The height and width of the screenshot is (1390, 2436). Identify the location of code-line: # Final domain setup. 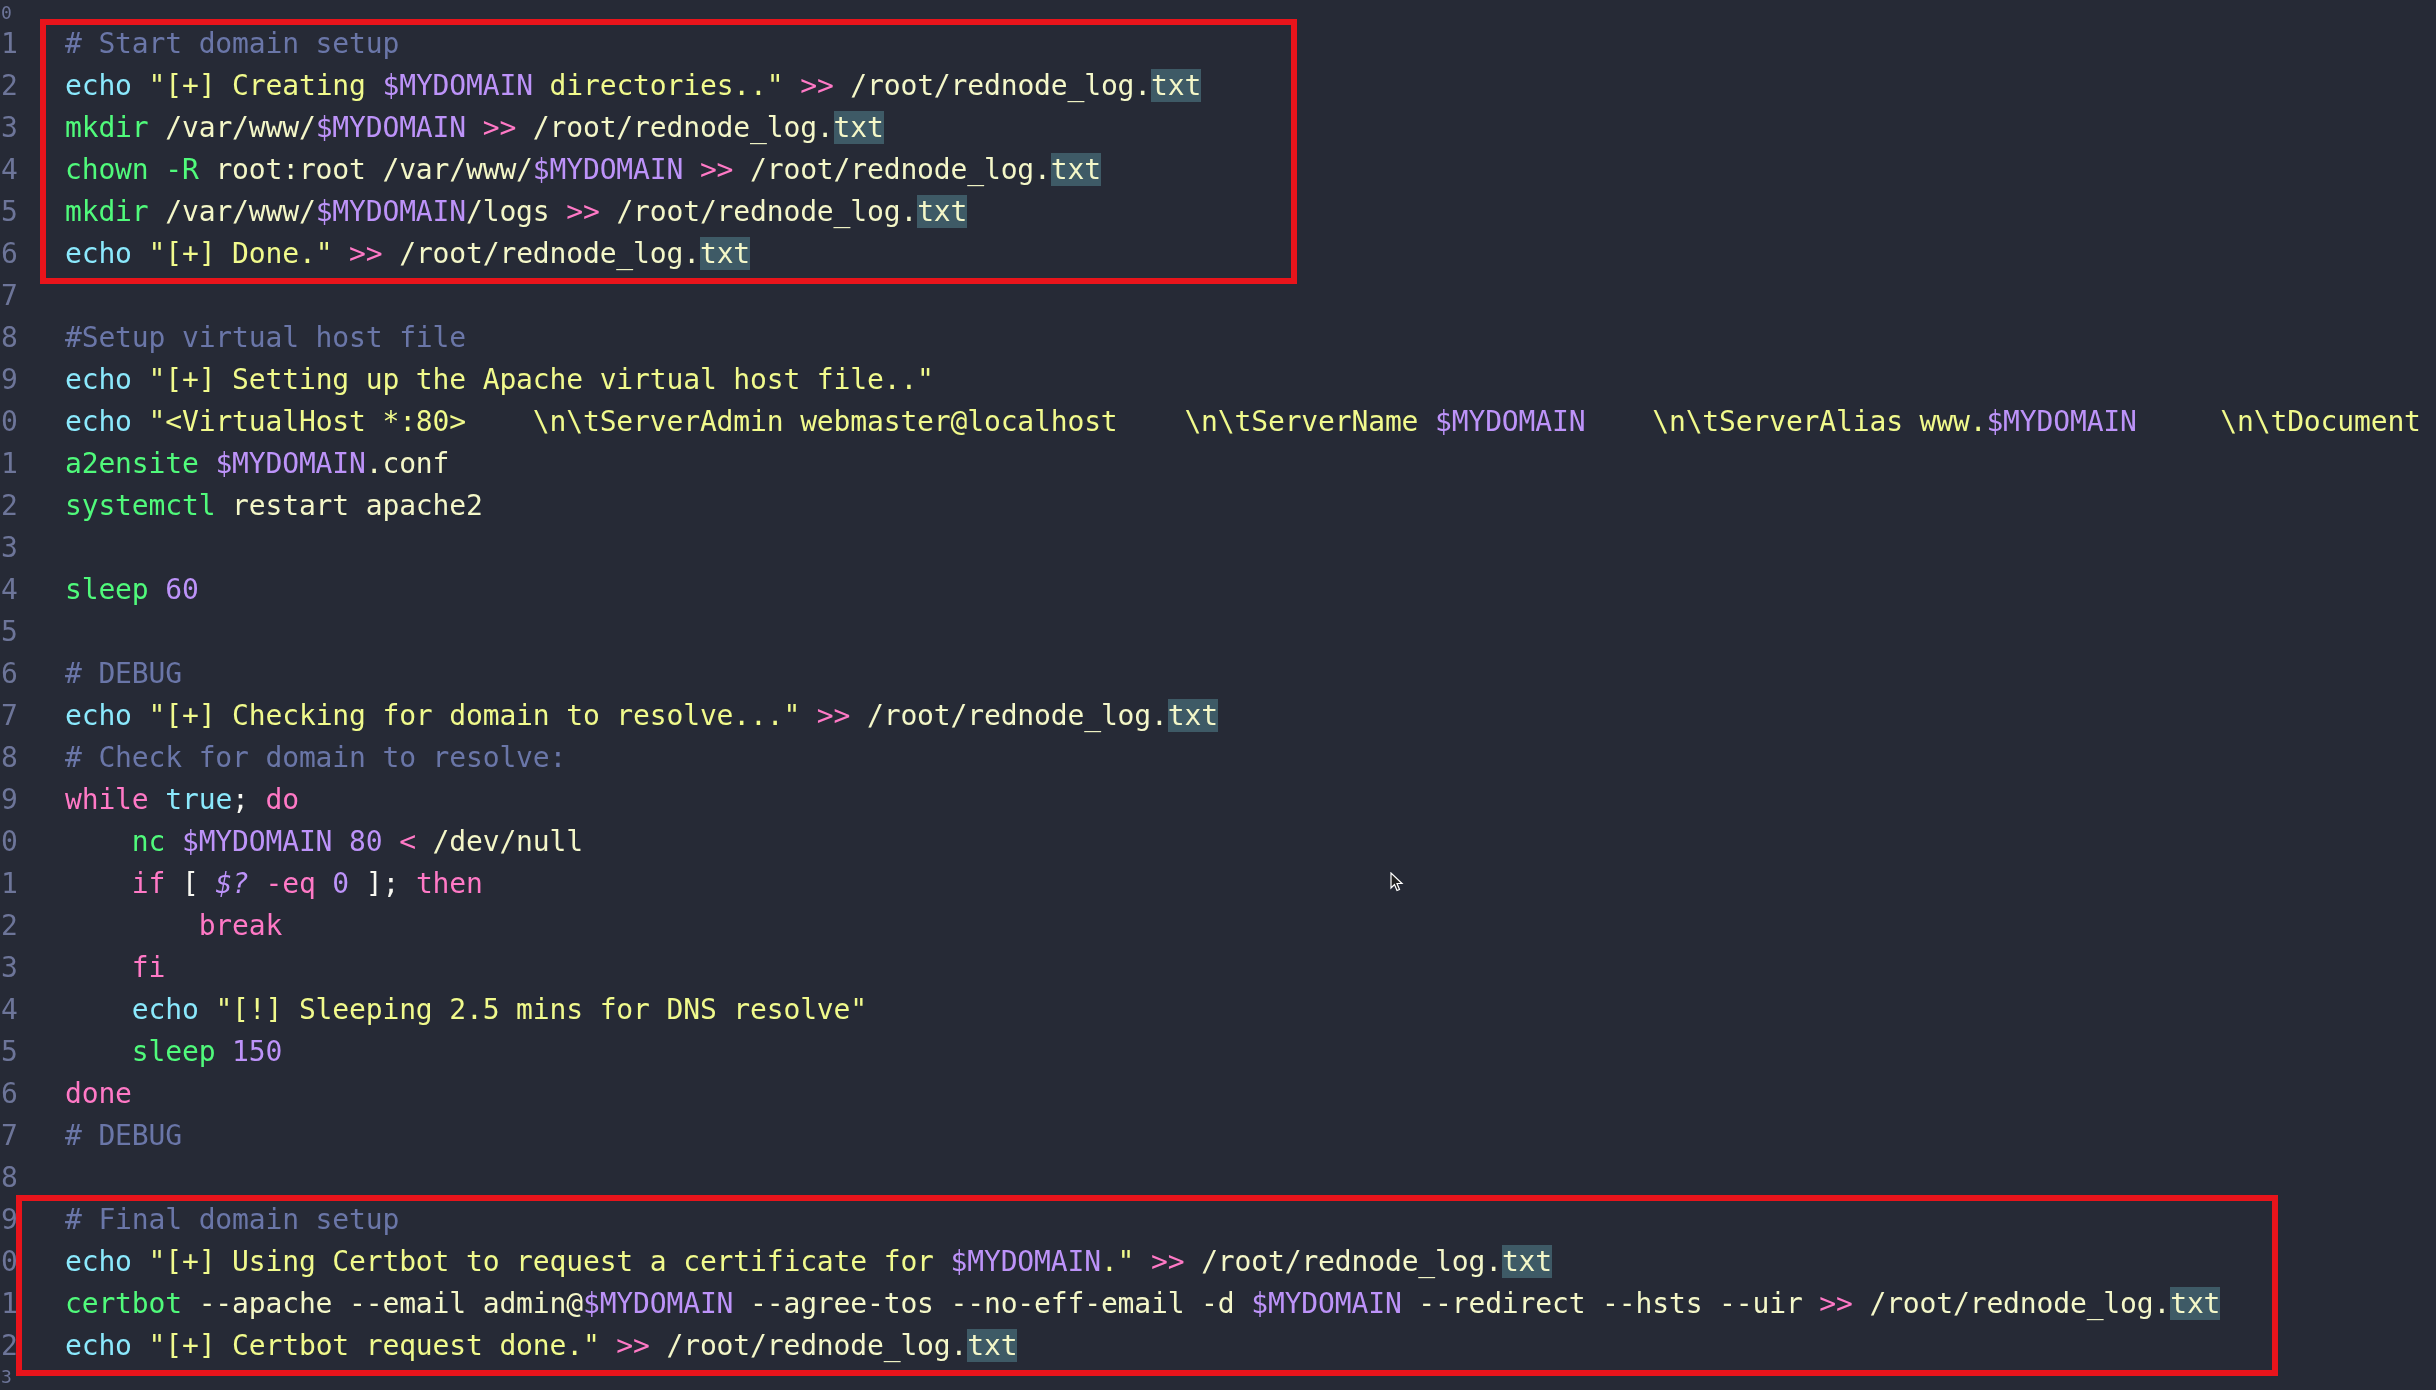
(232, 1220).